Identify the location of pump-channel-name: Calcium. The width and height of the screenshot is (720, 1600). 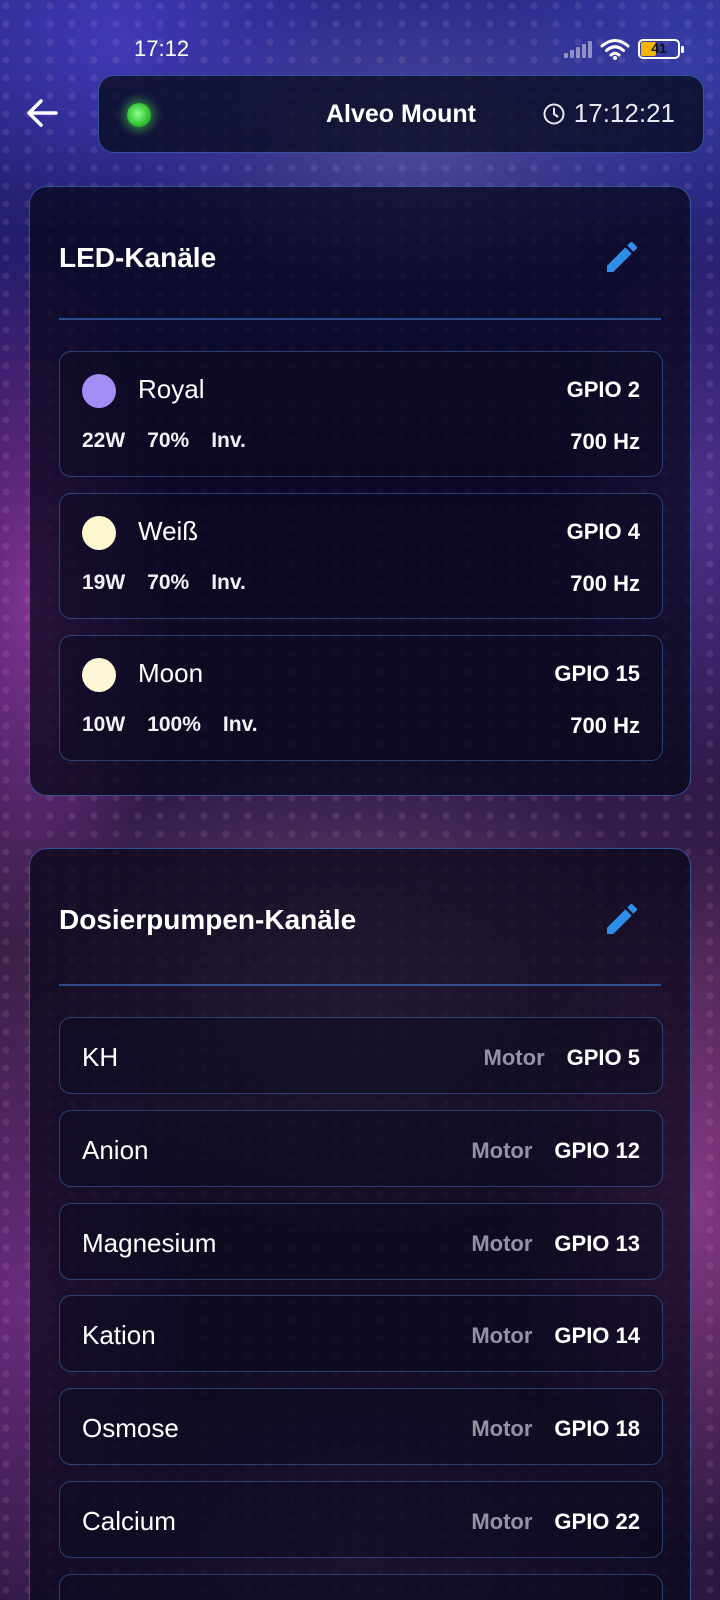
(129, 1521).